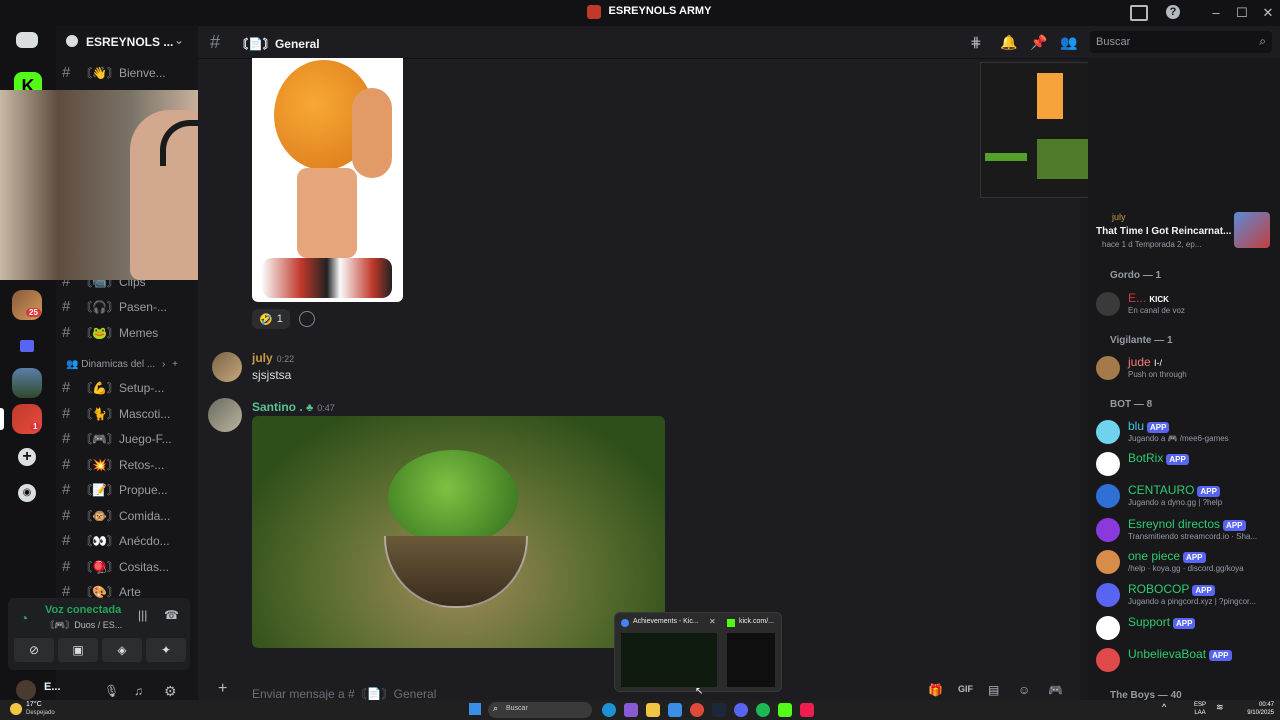 Image resolution: width=1280 pixels, height=720 pixels. What do you see at coordinates (517, 708) in the screenshot?
I see `taskbar-search-text: Buscar` at bounding box center [517, 708].